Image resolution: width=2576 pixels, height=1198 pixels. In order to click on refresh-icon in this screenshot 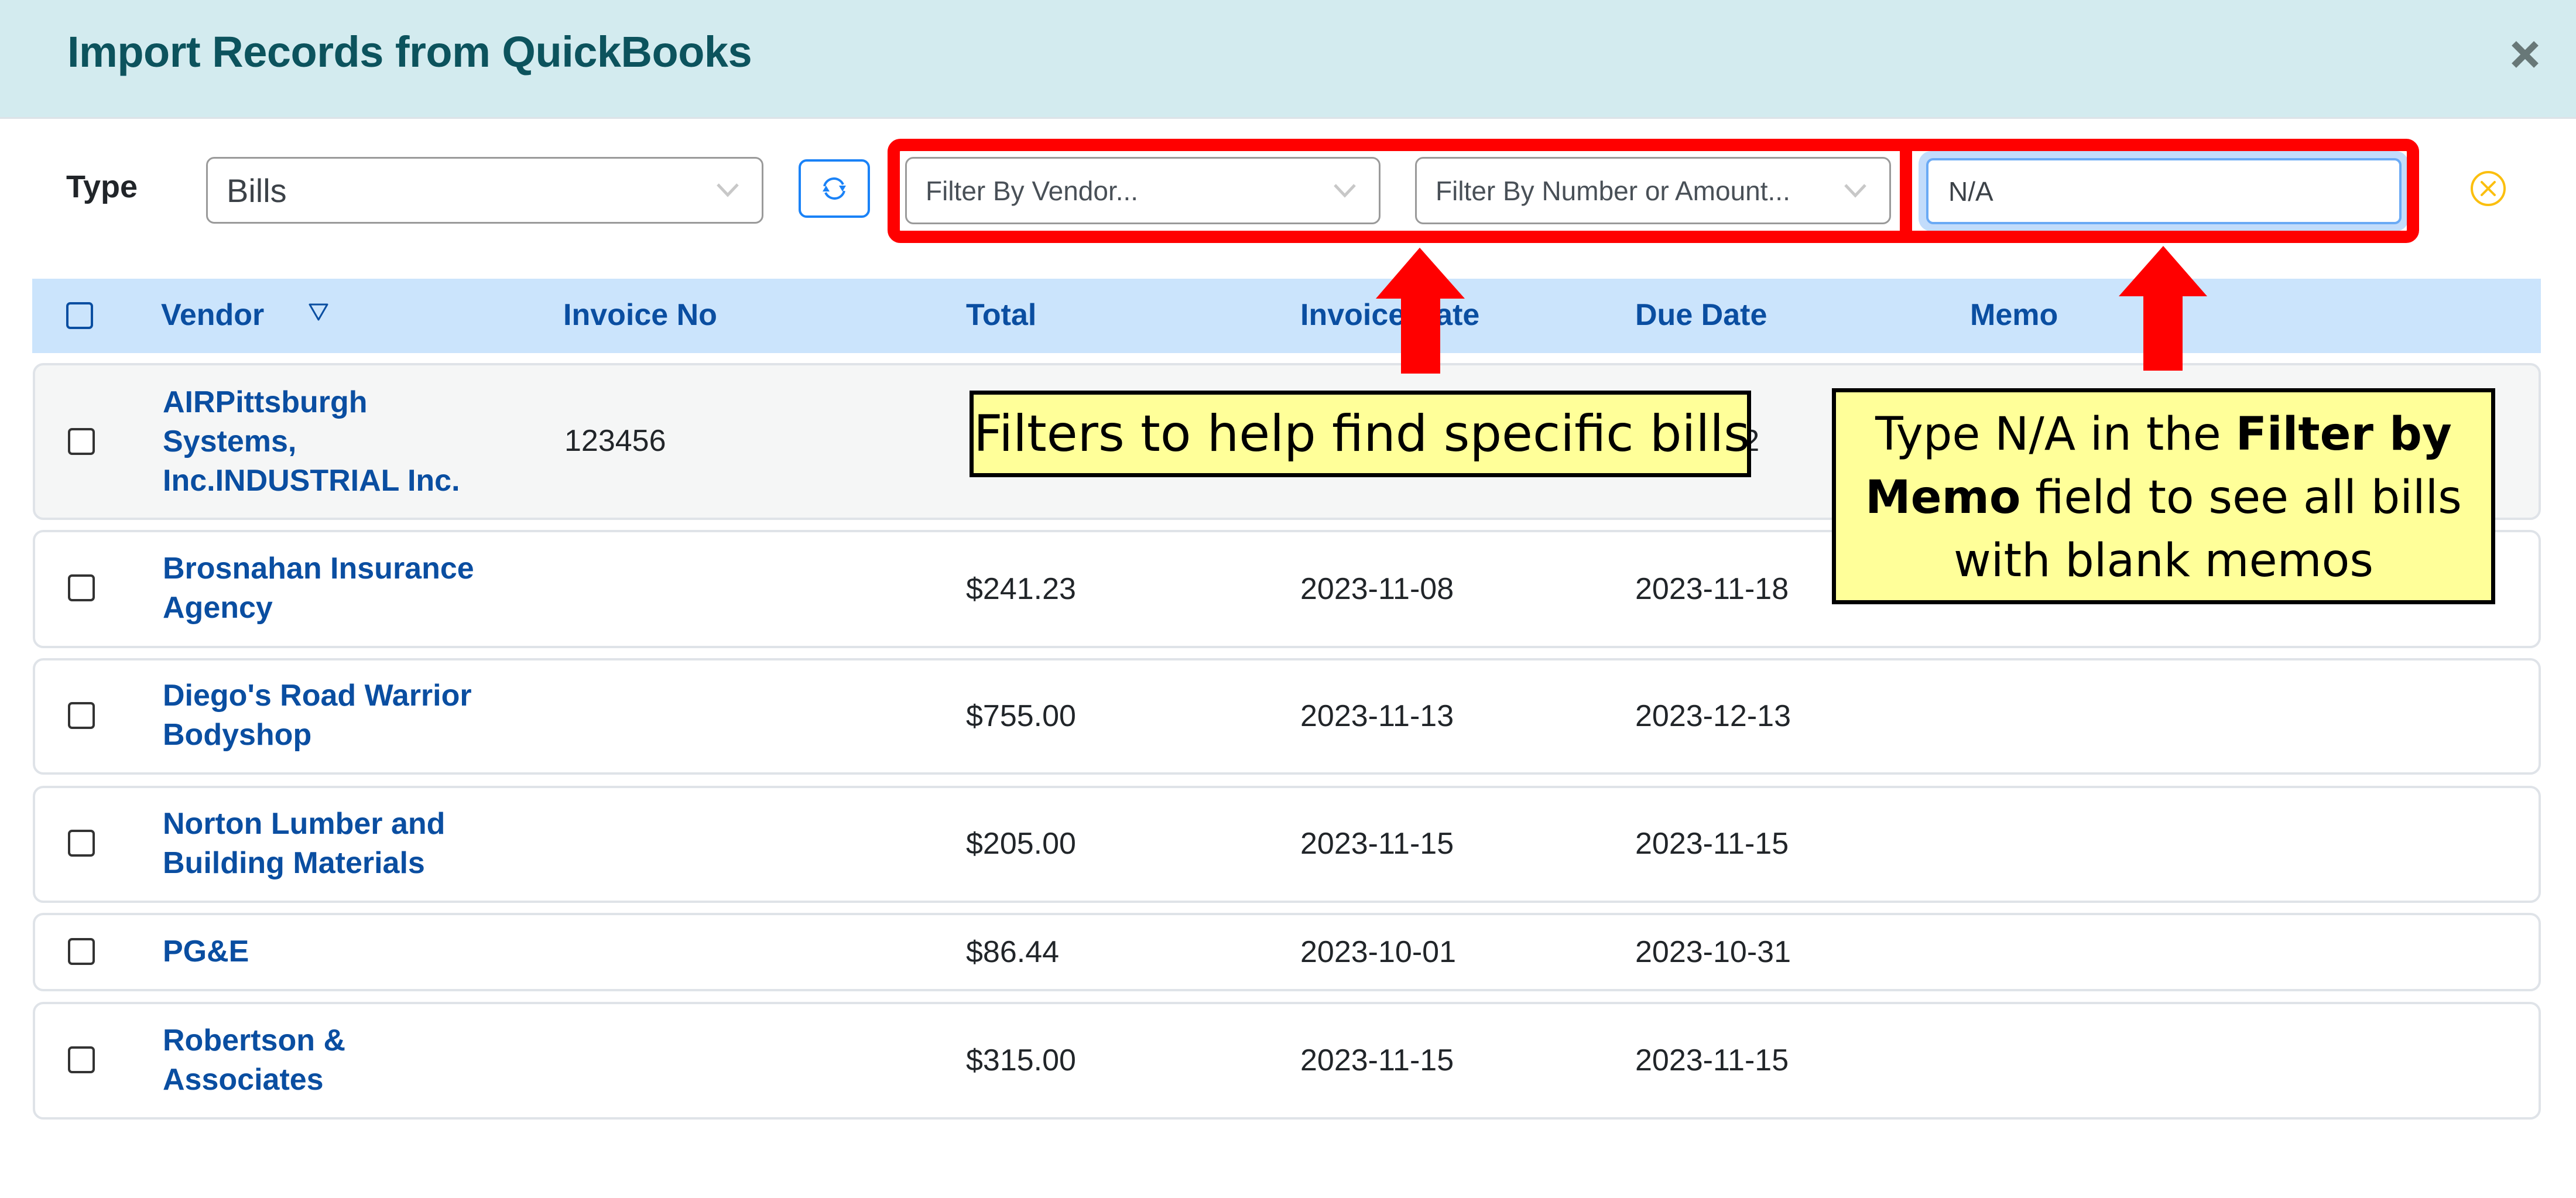, I will do `click(834, 189)`.